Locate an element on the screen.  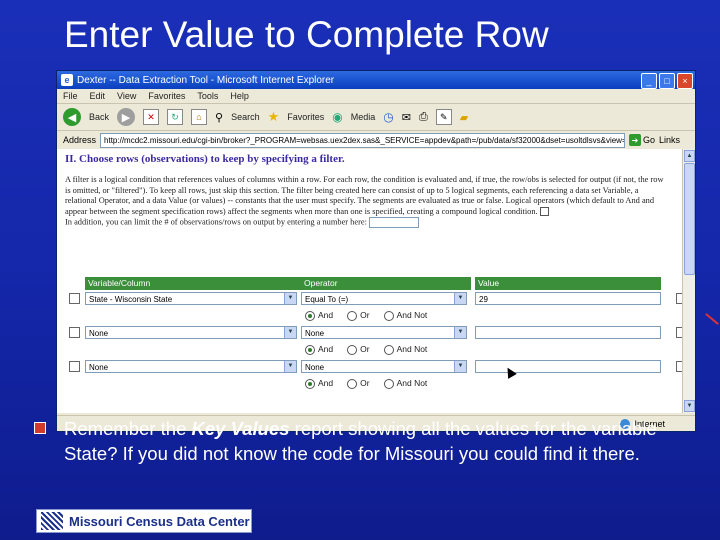
mail-icon: ✉ is located at coordinates (406, 117).